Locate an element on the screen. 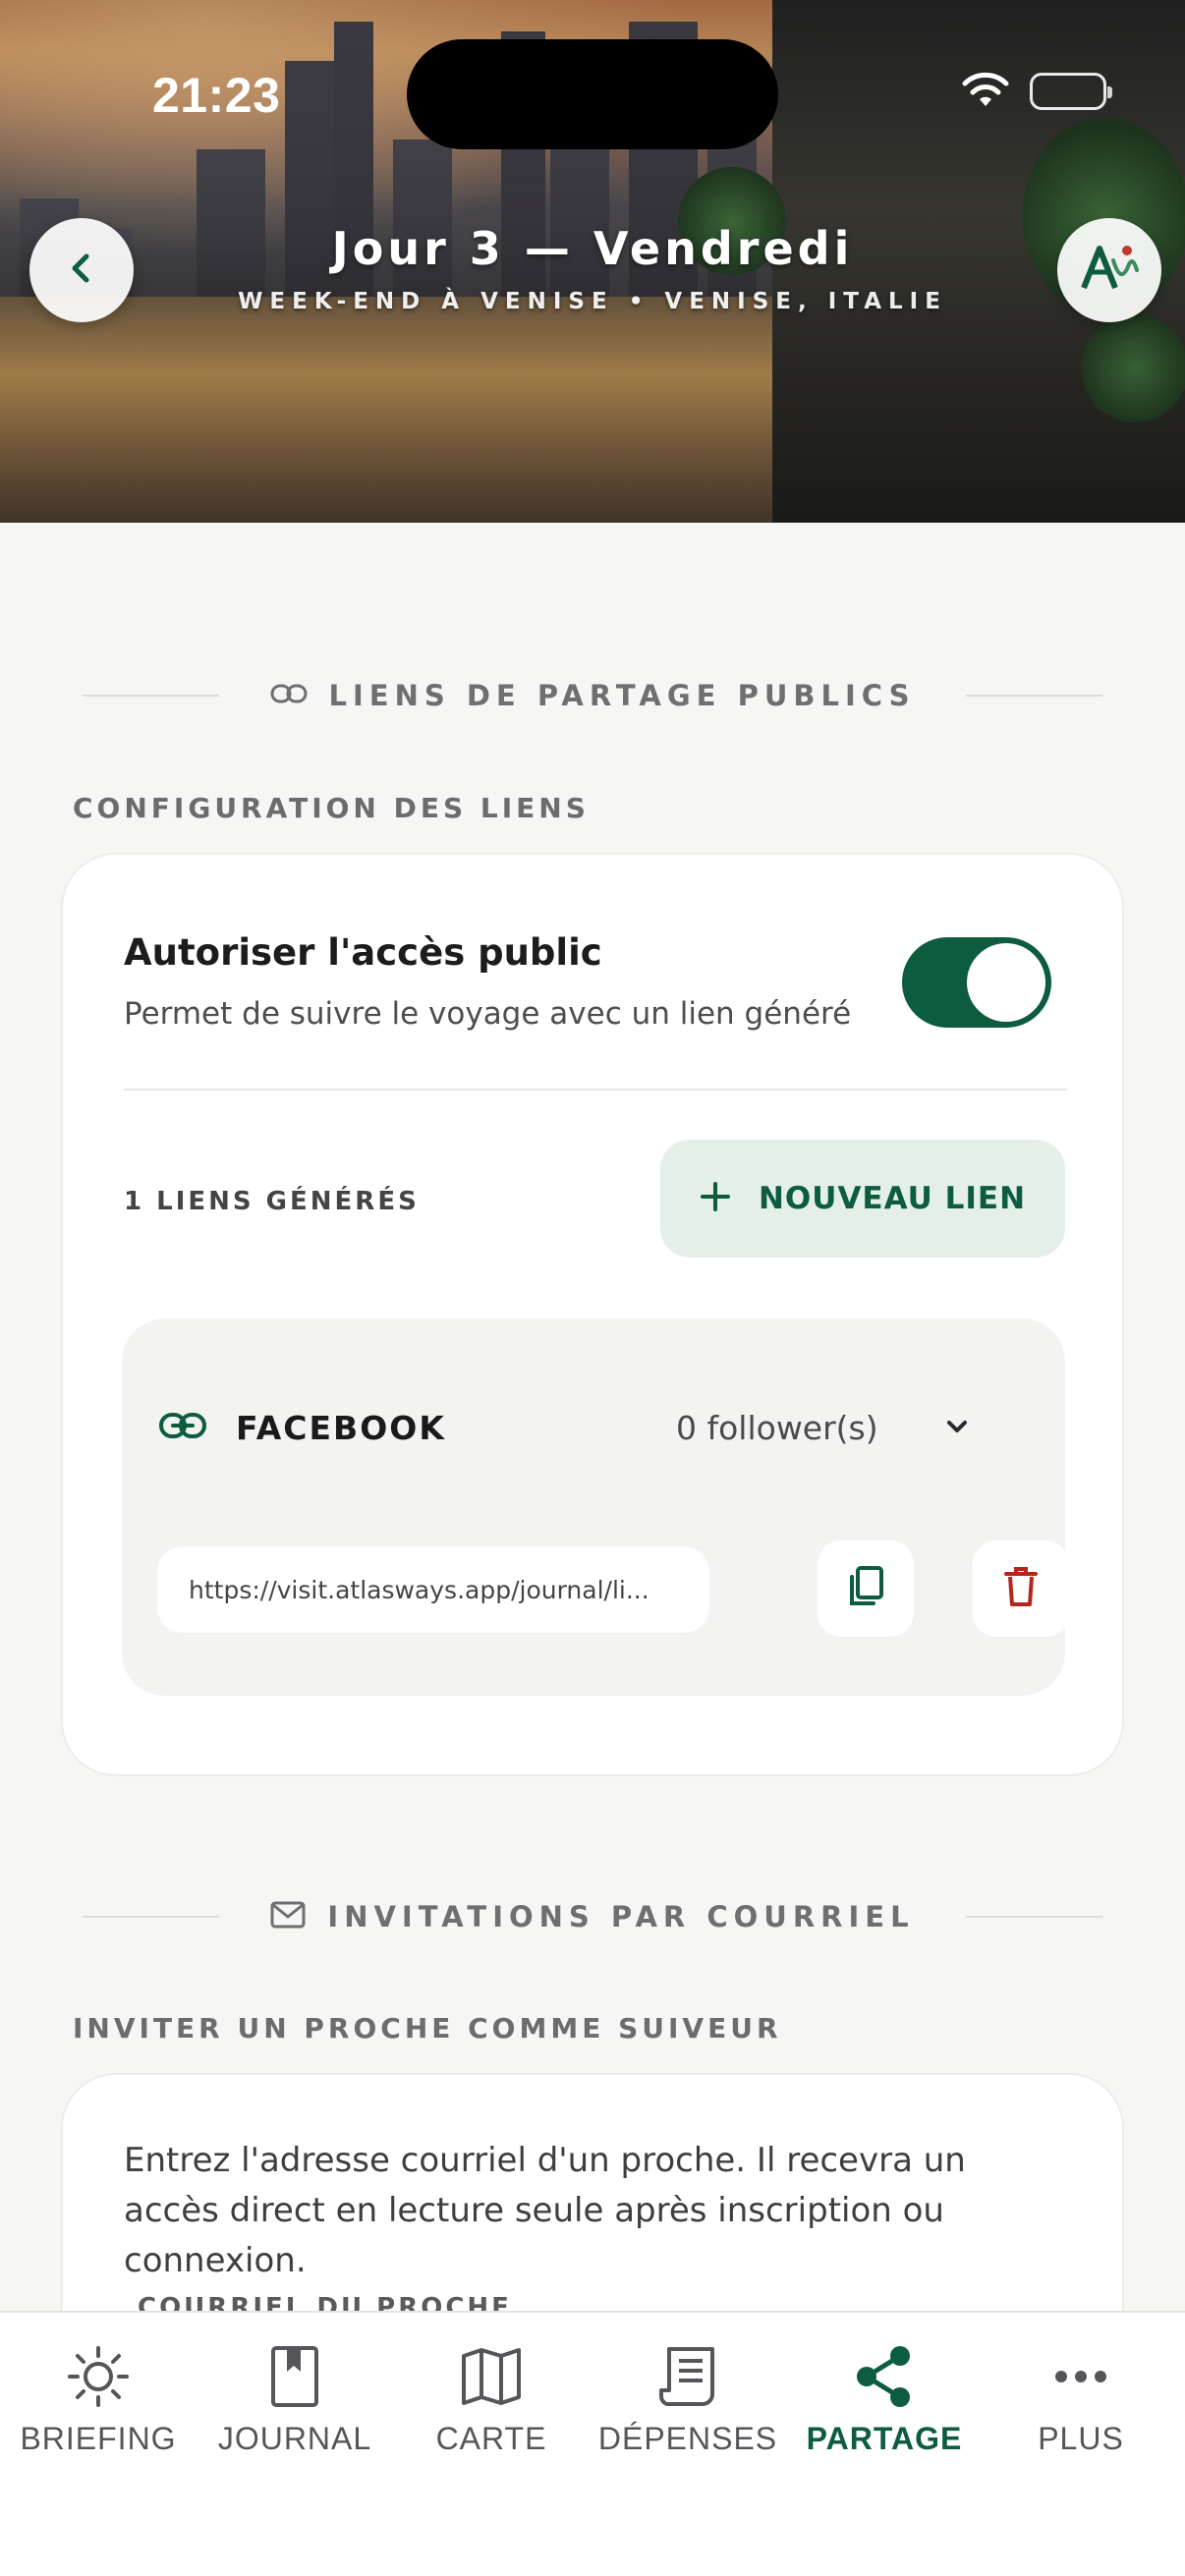 This screenshot has width=1185, height=2576. section-divider-email-invites: INVITATIONS PAR COURRIEL is located at coordinates (592, 1916).